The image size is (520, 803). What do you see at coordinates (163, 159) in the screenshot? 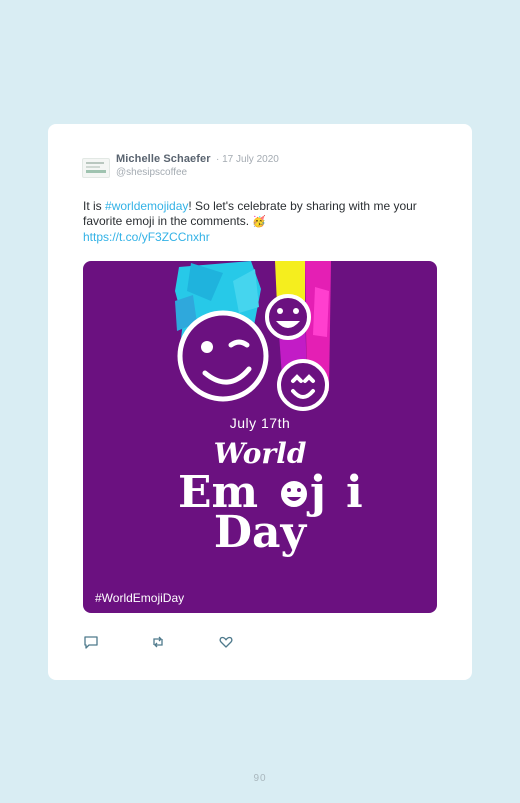
I see `author-name: Michelle Schaefer` at bounding box center [163, 159].